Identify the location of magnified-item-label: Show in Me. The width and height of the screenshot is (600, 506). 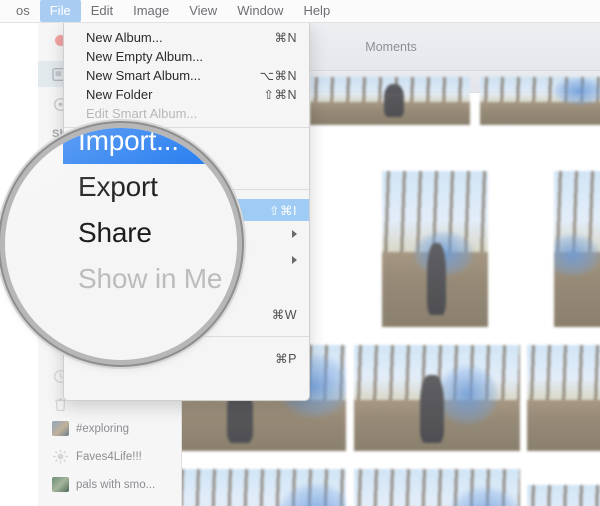
(150, 278).